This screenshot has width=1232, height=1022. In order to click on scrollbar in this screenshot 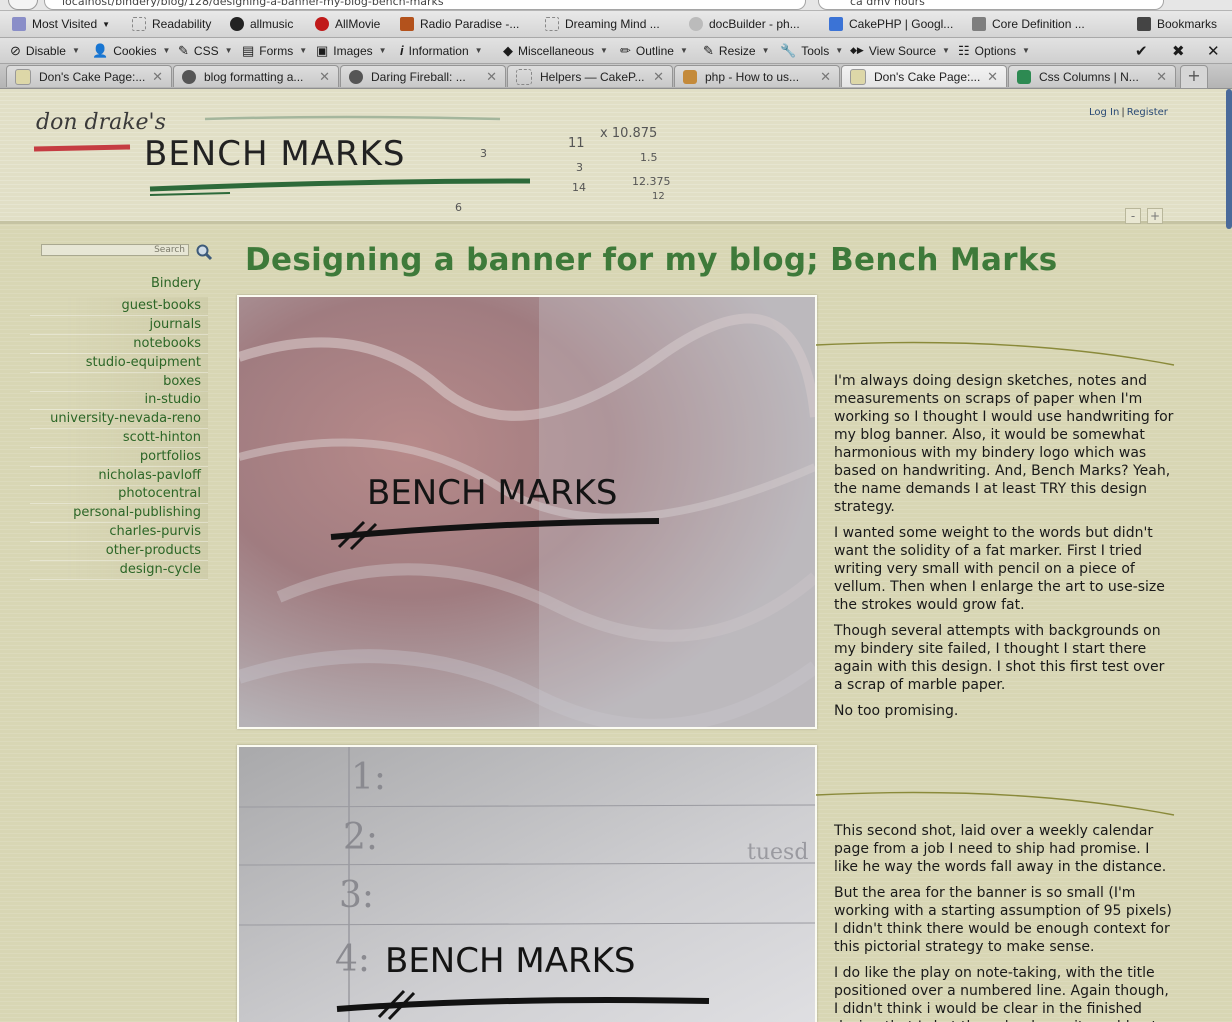, I will do `click(1229, 159)`.